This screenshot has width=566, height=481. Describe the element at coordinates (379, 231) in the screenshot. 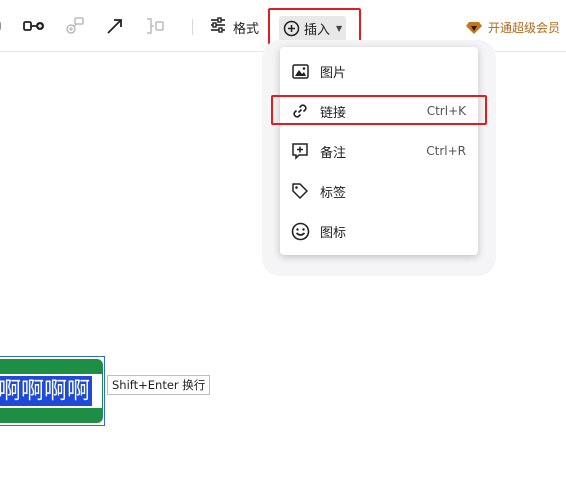

I see `menu-item-icon: 图标` at that location.